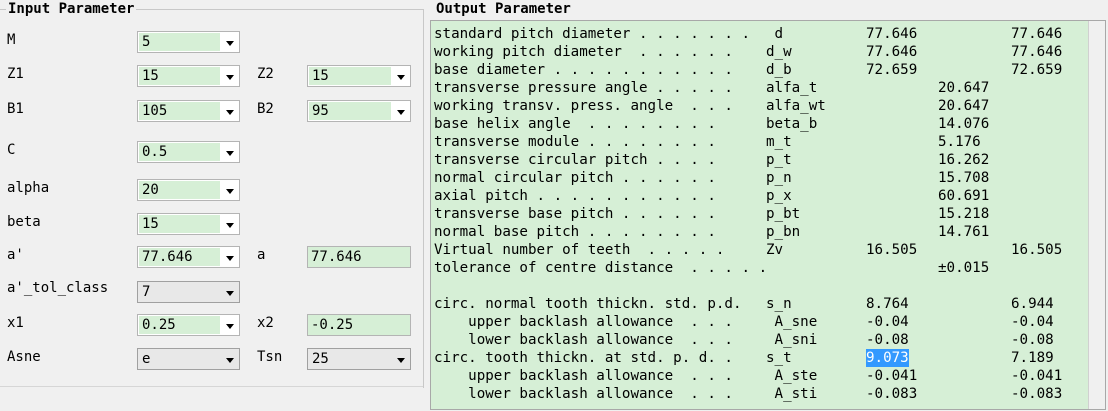  Describe the element at coordinates (15, 255) in the screenshot. I see `label-a-prime: a'` at that location.